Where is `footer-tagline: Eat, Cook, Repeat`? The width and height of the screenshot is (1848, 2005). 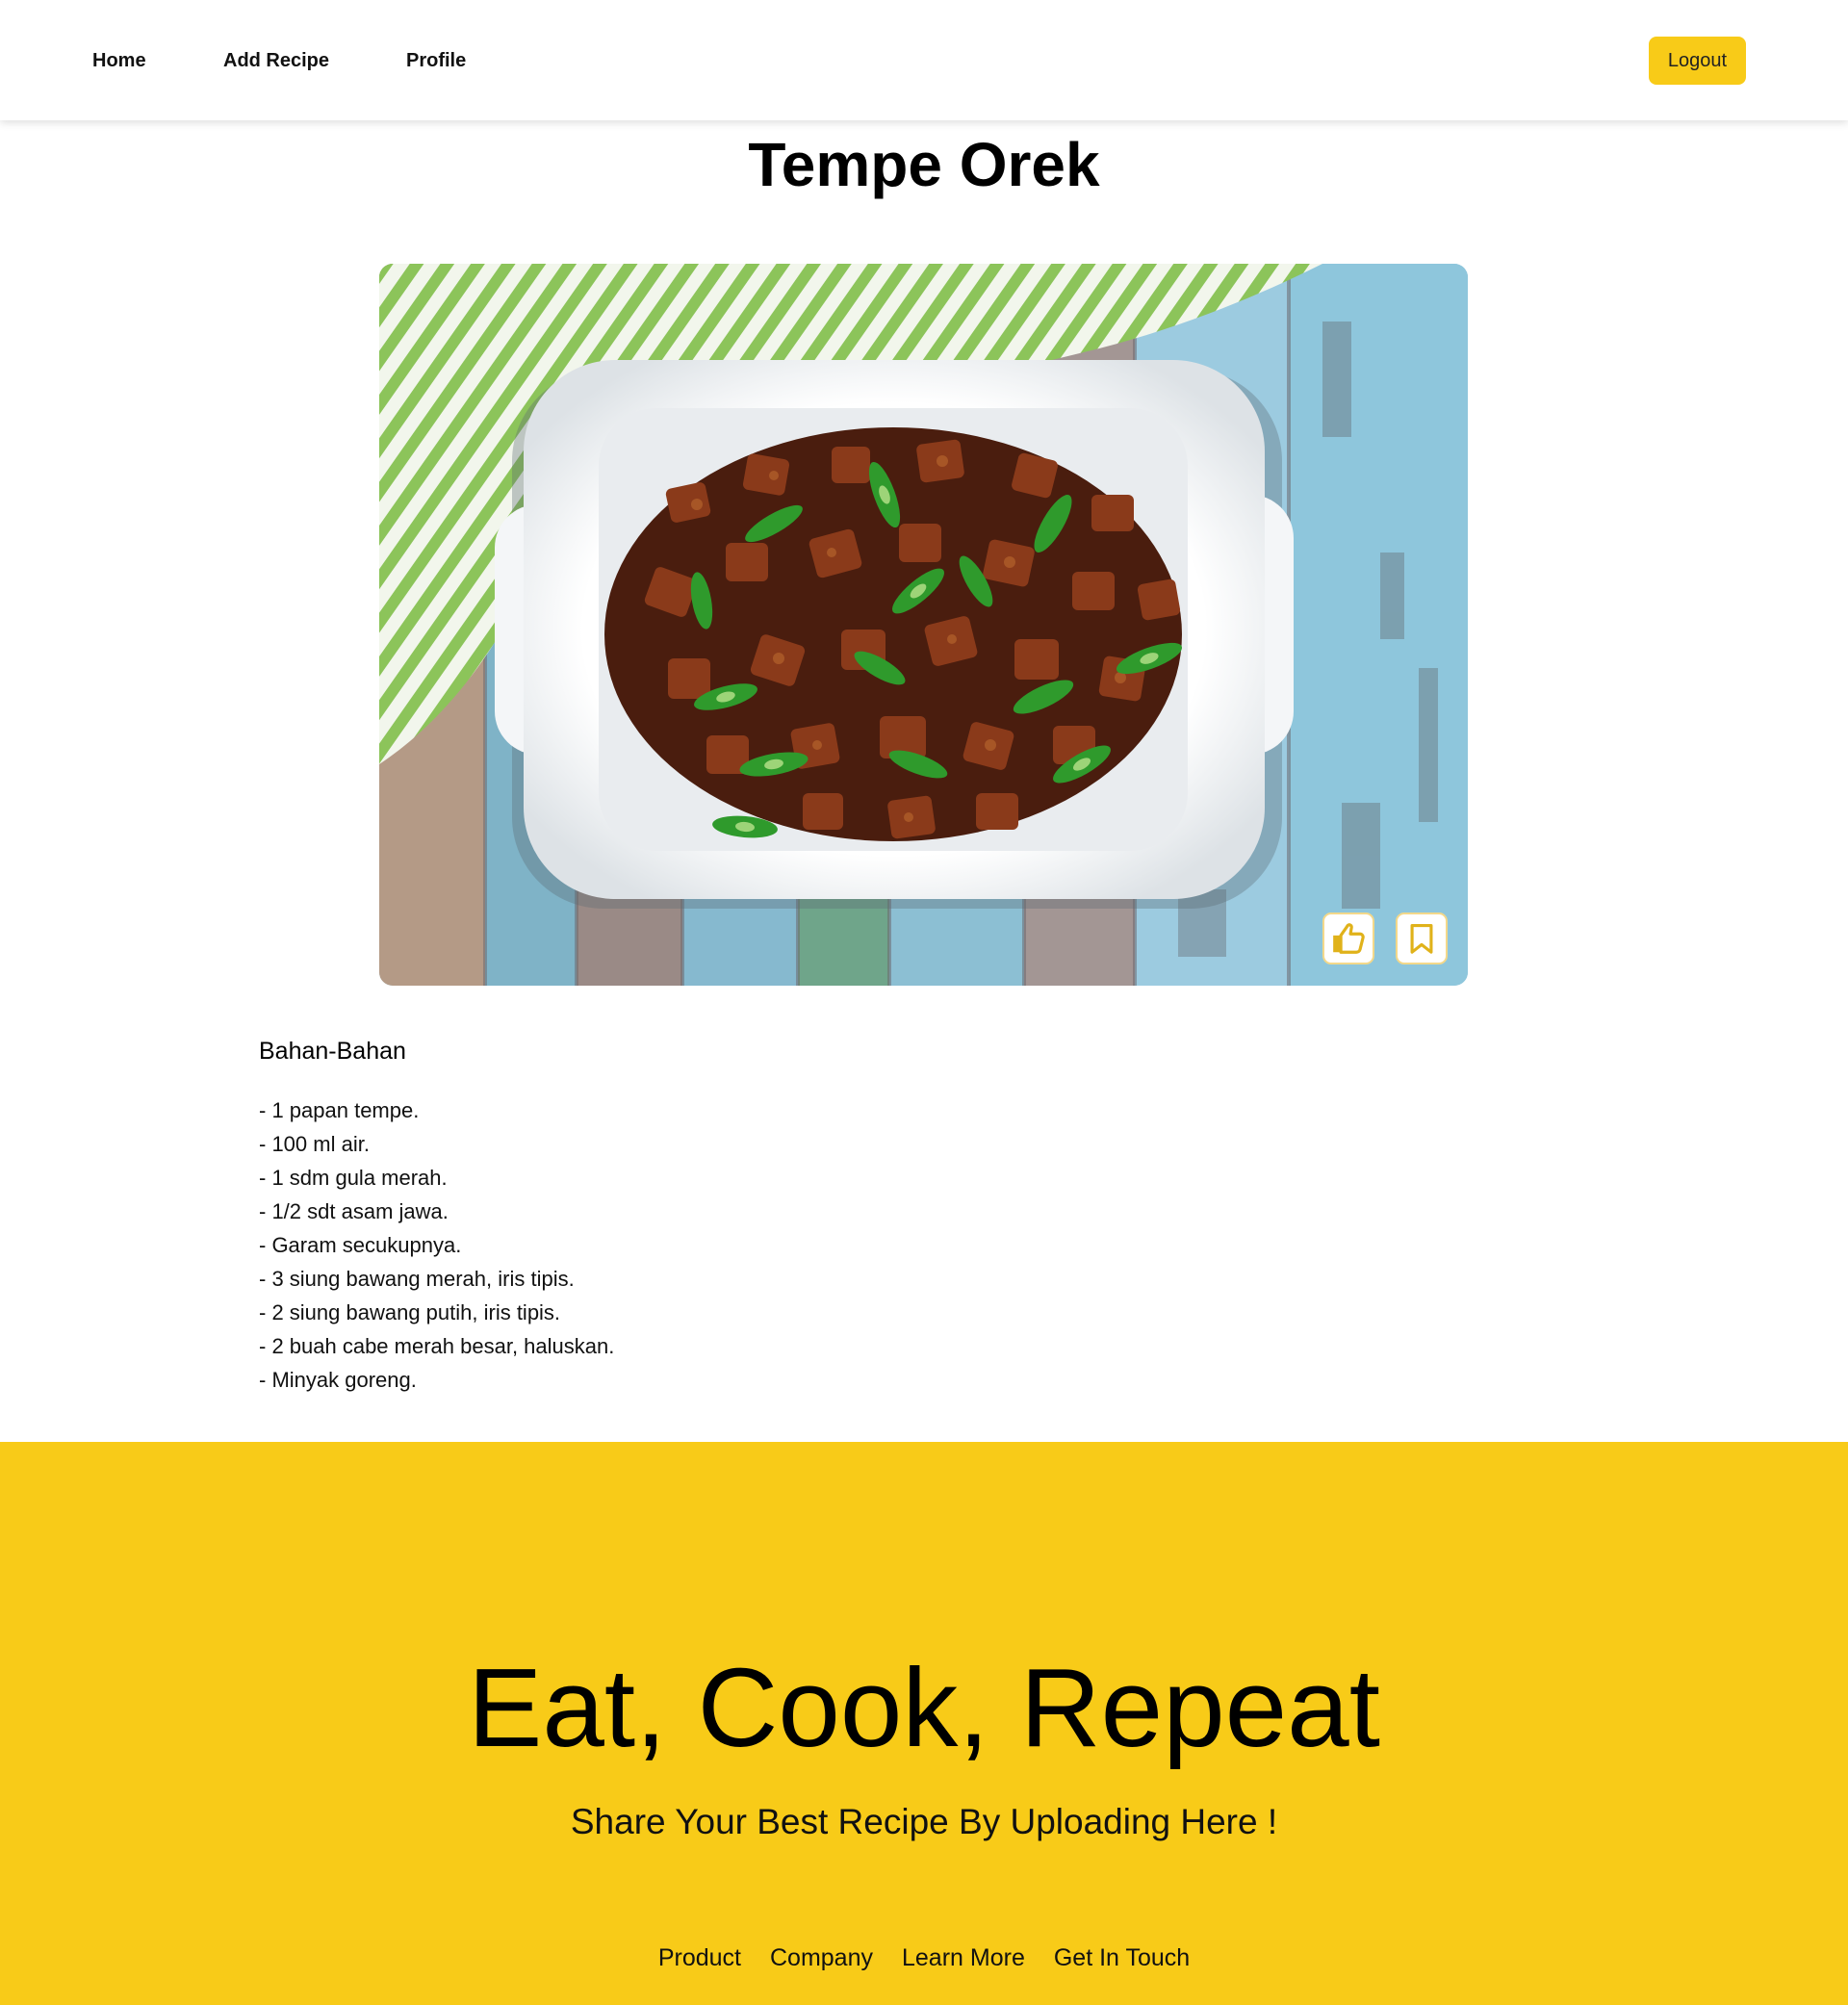
footer-tagline: Eat, Cook, Repeat is located at coordinates (924, 1708).